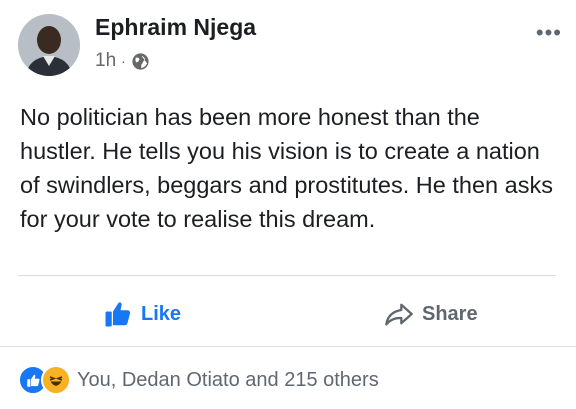  I want to click on reactions-summary: You, Dedan Otiato and 215 others, so click(198, 380).